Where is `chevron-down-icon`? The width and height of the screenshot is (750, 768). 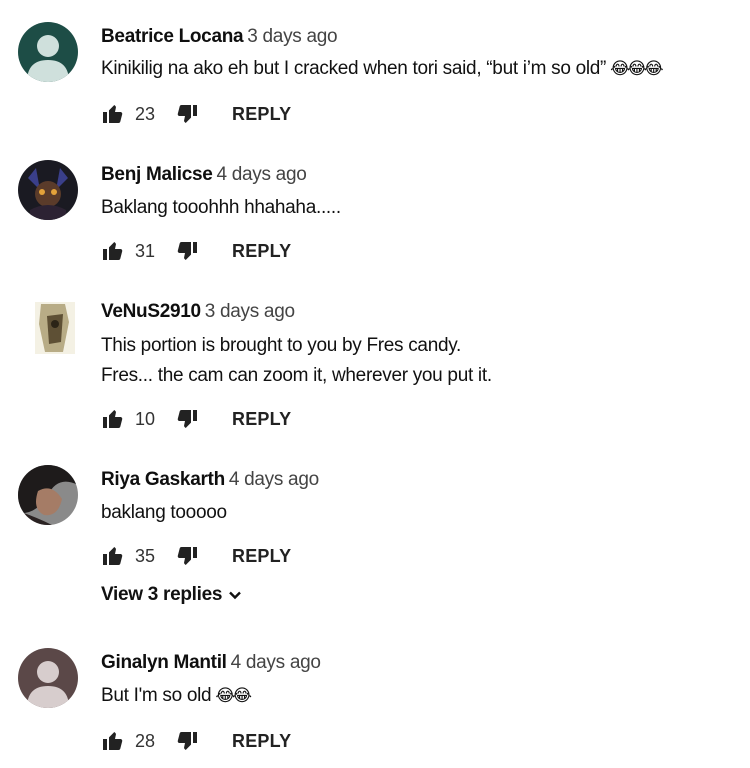 chevron-down-icon is located at coordinates (235, 595).